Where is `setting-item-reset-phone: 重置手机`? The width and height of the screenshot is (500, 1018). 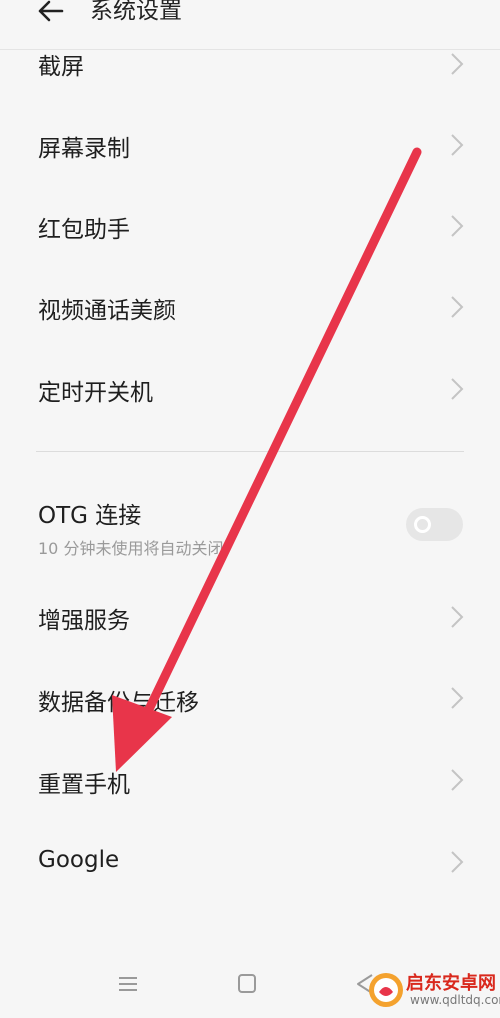 setting-item-reset-phone: 重置手机 is located at coordinates (250, 780).